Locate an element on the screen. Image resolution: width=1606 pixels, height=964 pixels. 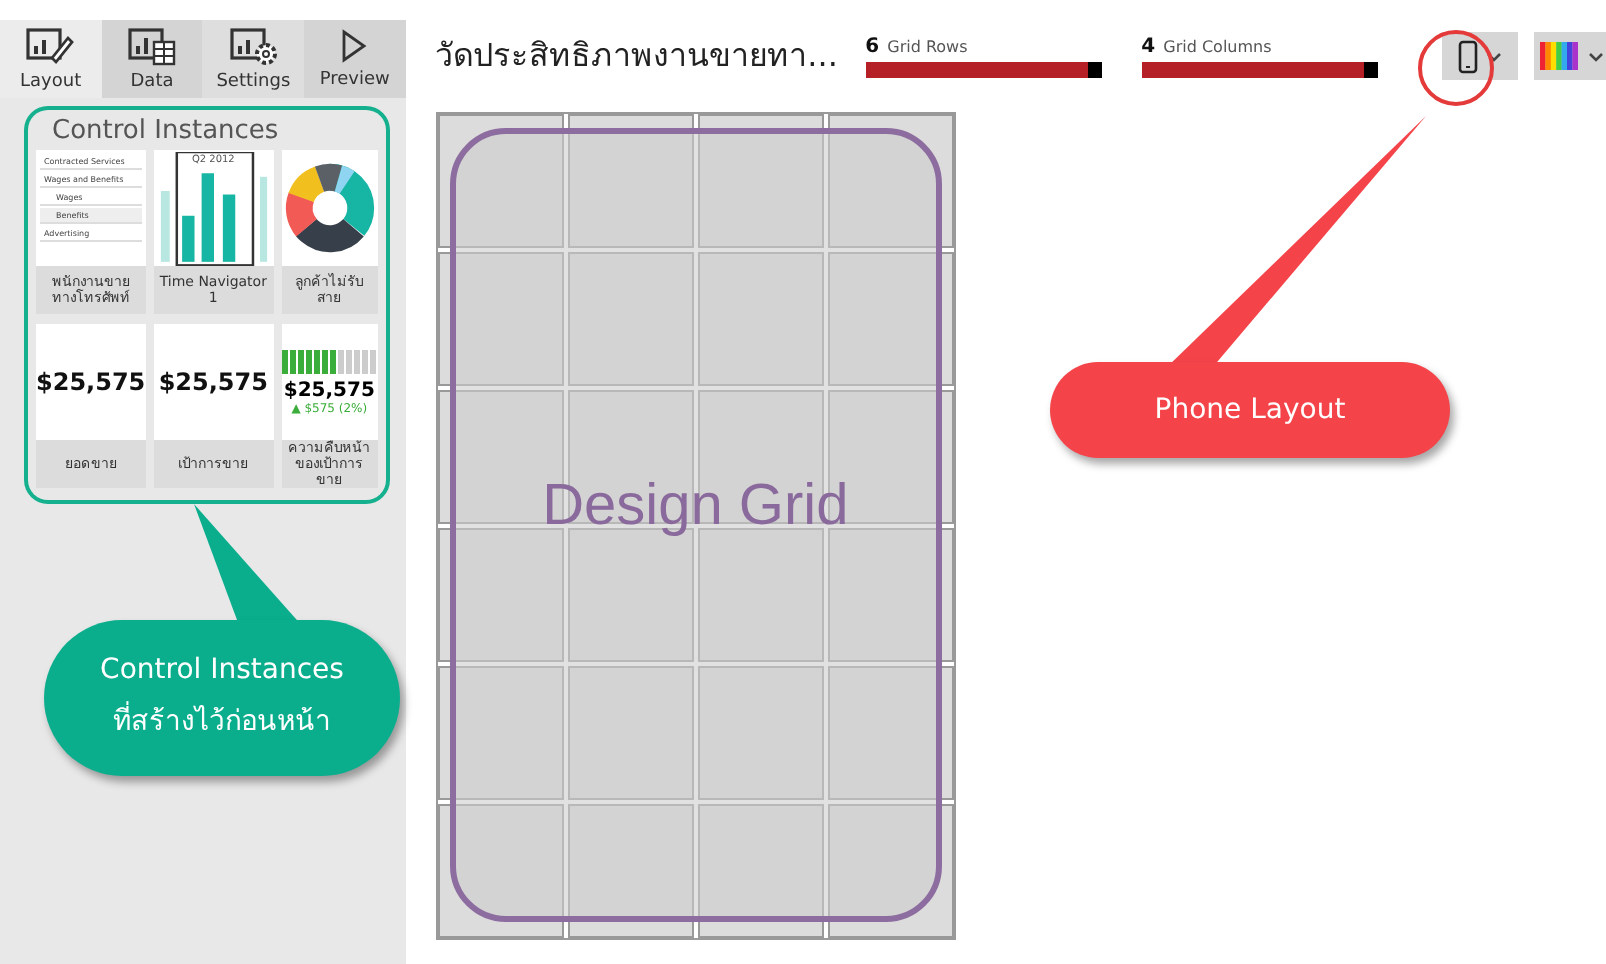
callout-text: Control Instances is located at coordinates (222, 670).